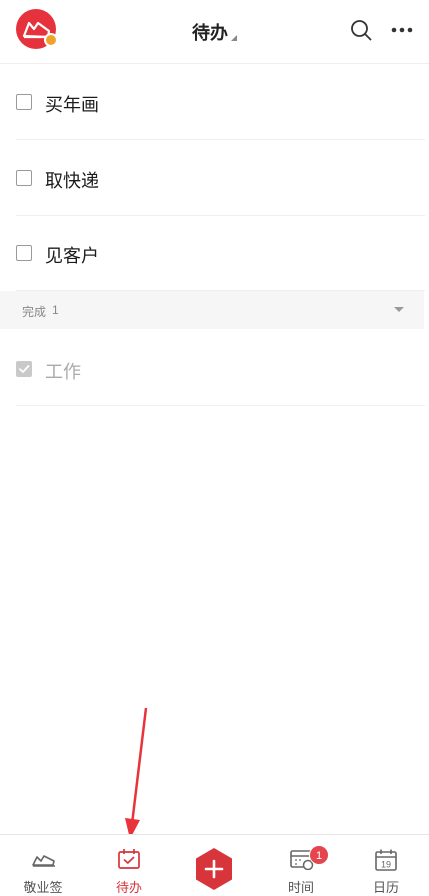  Describe the element at coordinates (220, 178) in the screenshot. I see `todo-item: 取快递` at that location.